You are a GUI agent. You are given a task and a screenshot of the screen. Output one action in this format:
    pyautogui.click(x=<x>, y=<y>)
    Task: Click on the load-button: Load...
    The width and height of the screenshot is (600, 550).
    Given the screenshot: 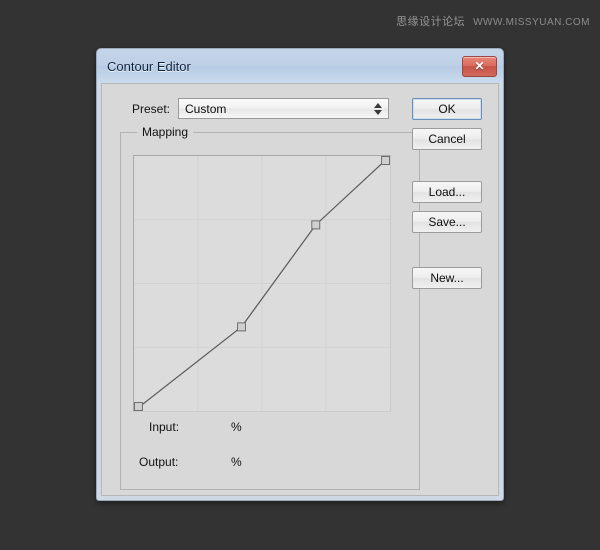 What is the action you would take?
    pyautogui.click(x=447, y=192)
    